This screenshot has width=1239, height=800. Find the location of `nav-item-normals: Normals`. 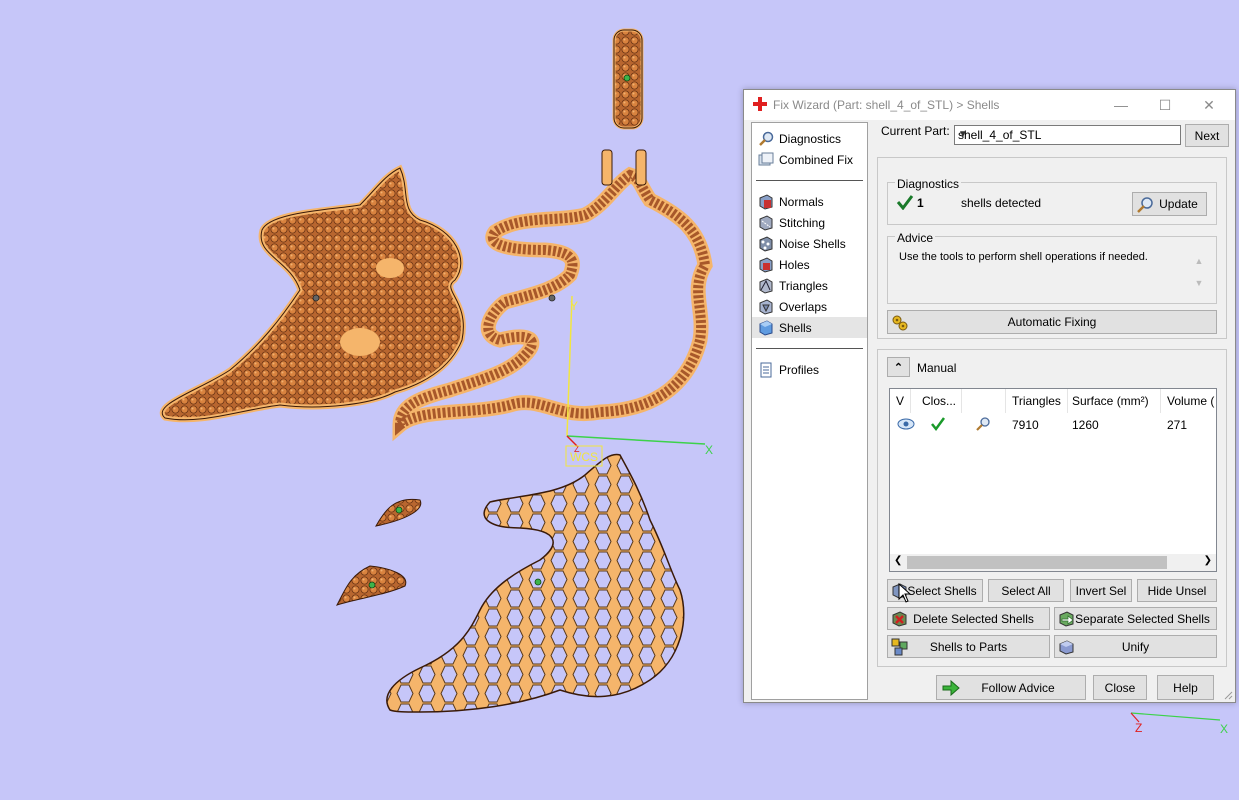

nav-item-normals: Normals is located at coordinates (809, 201).